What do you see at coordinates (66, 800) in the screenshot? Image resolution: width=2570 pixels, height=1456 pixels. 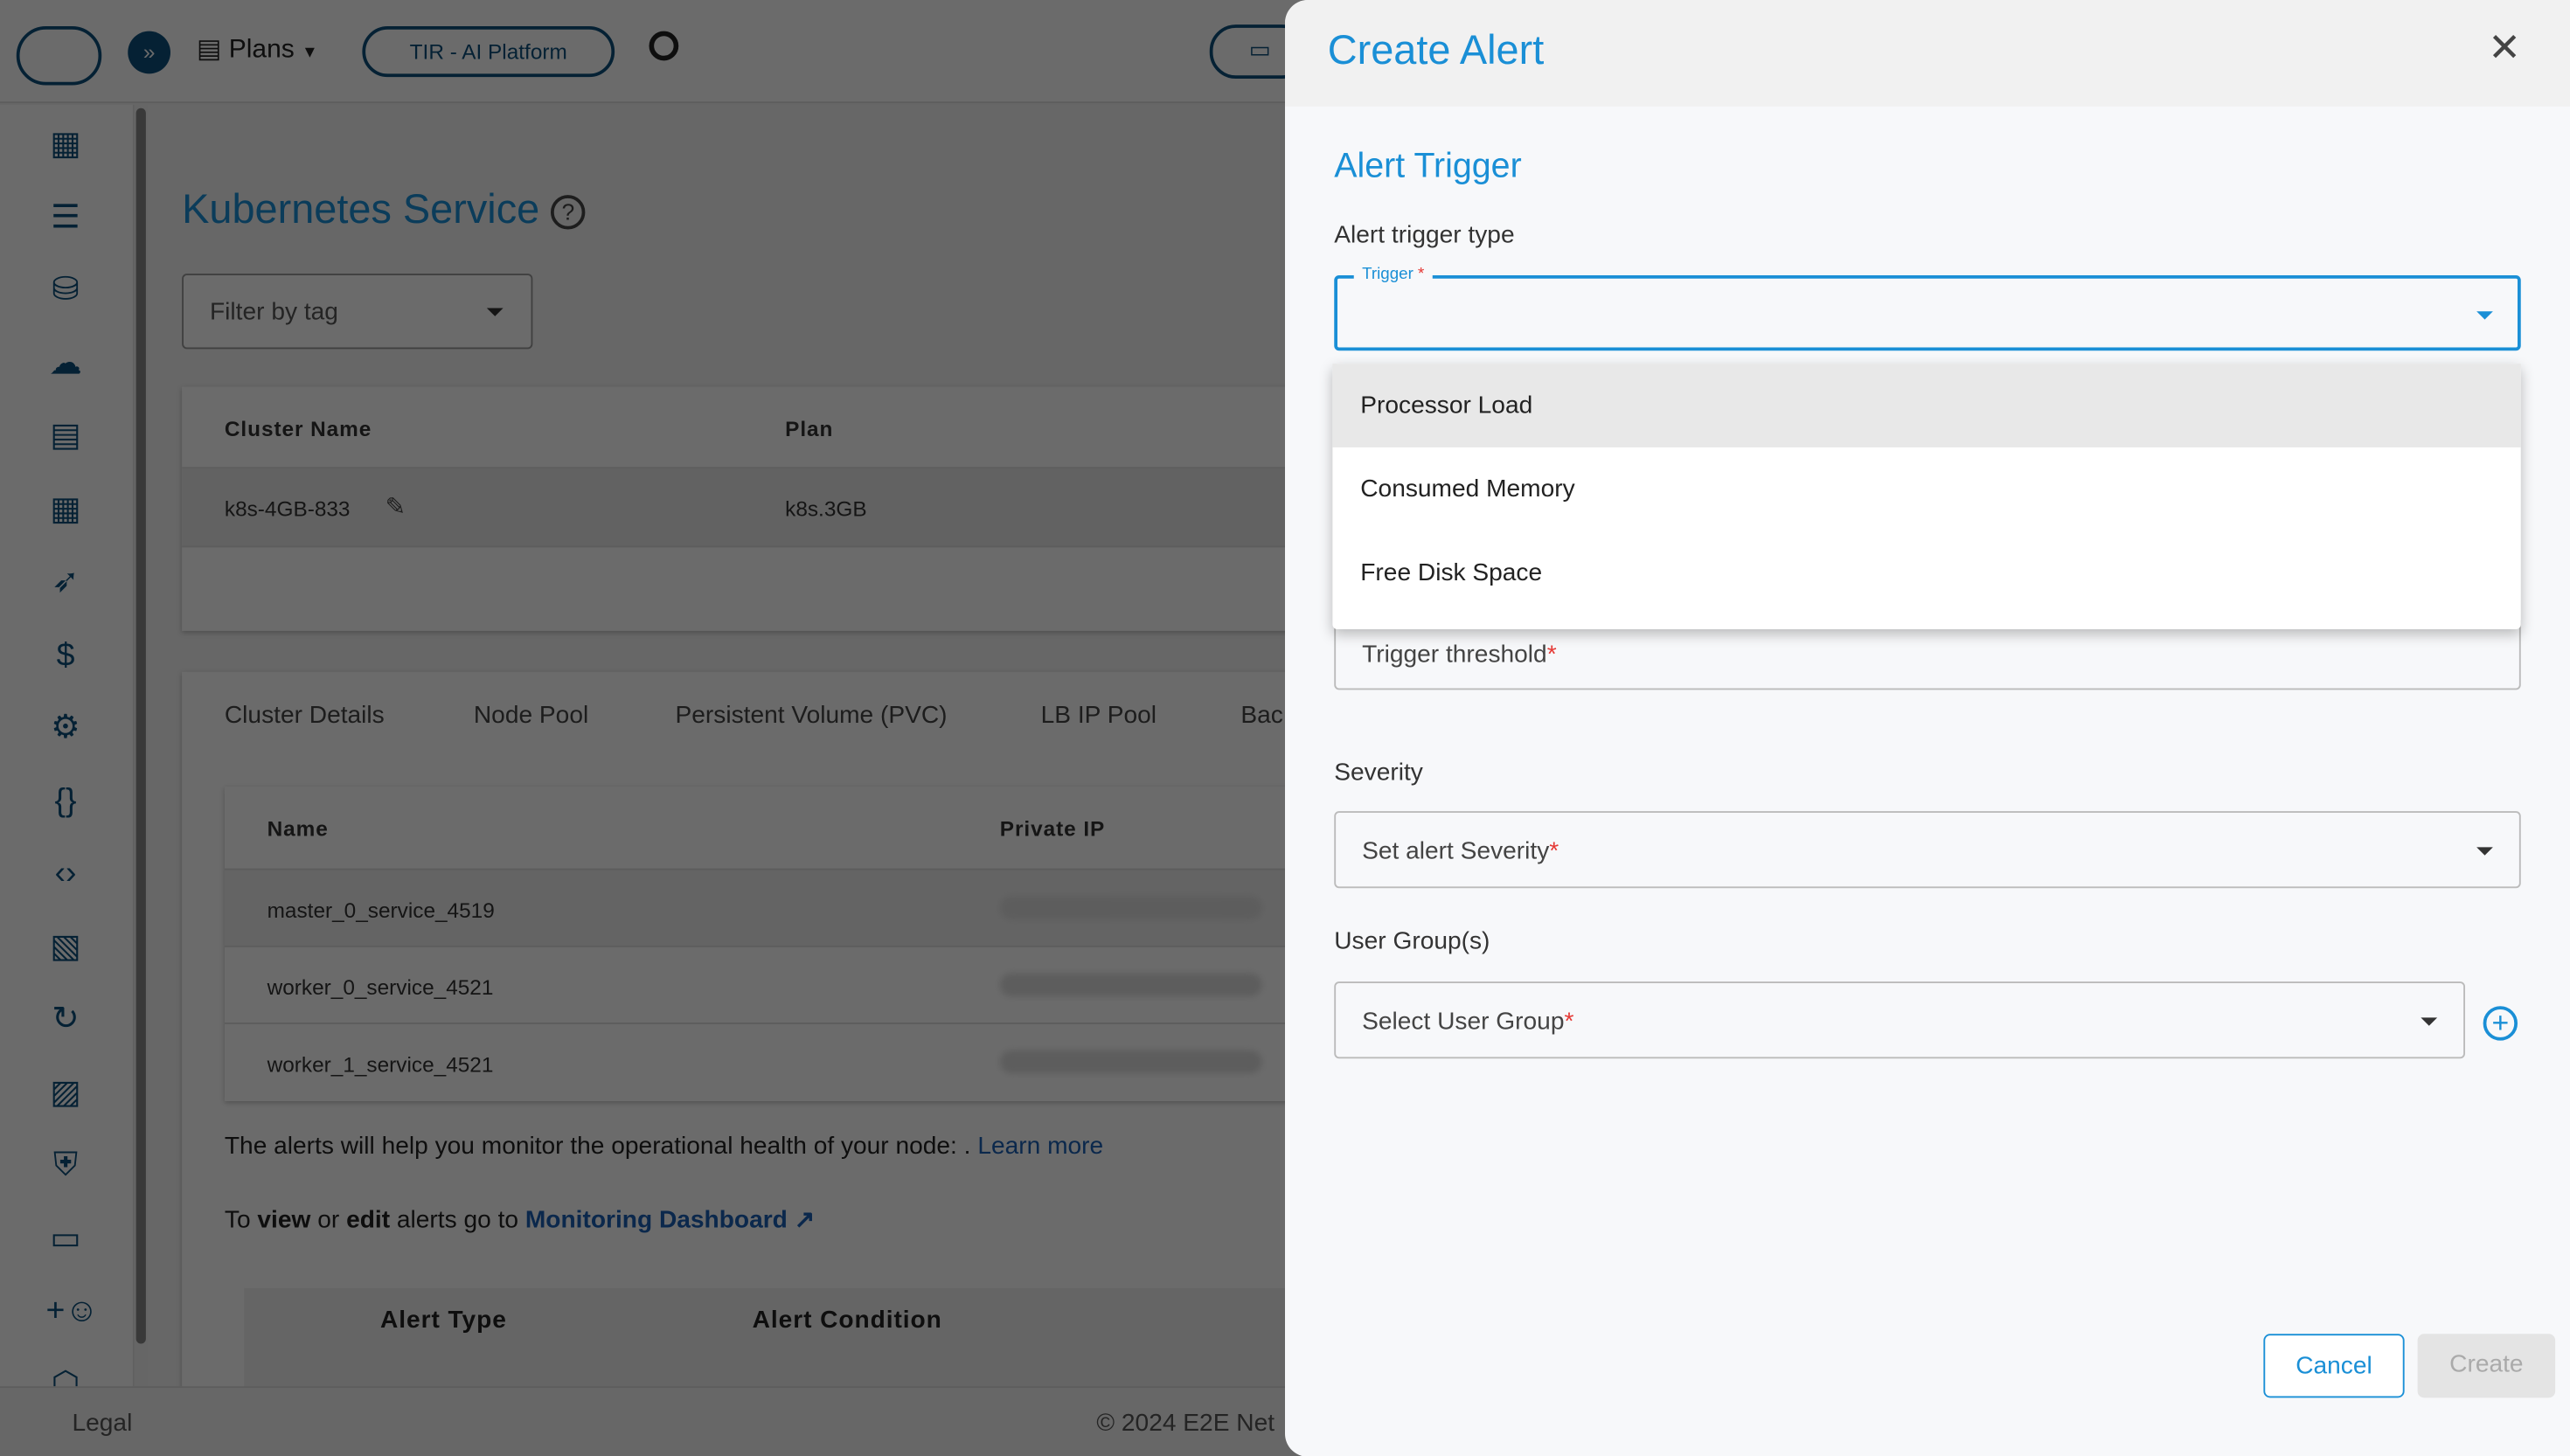 I see `braces-icon: {}` at bounding box center [66, 800].